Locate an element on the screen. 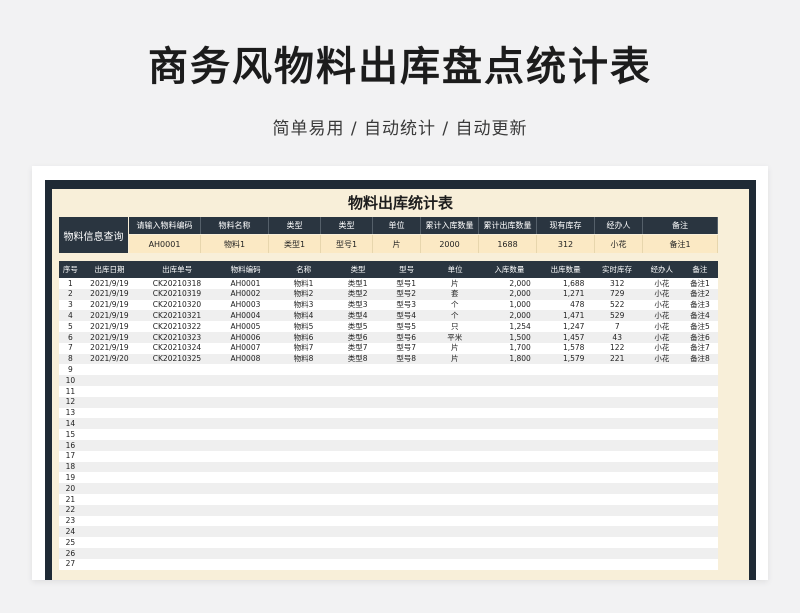 This screenshot has width=800, height=613. table-cell: AH0008 is located at coordinates (245, 359).